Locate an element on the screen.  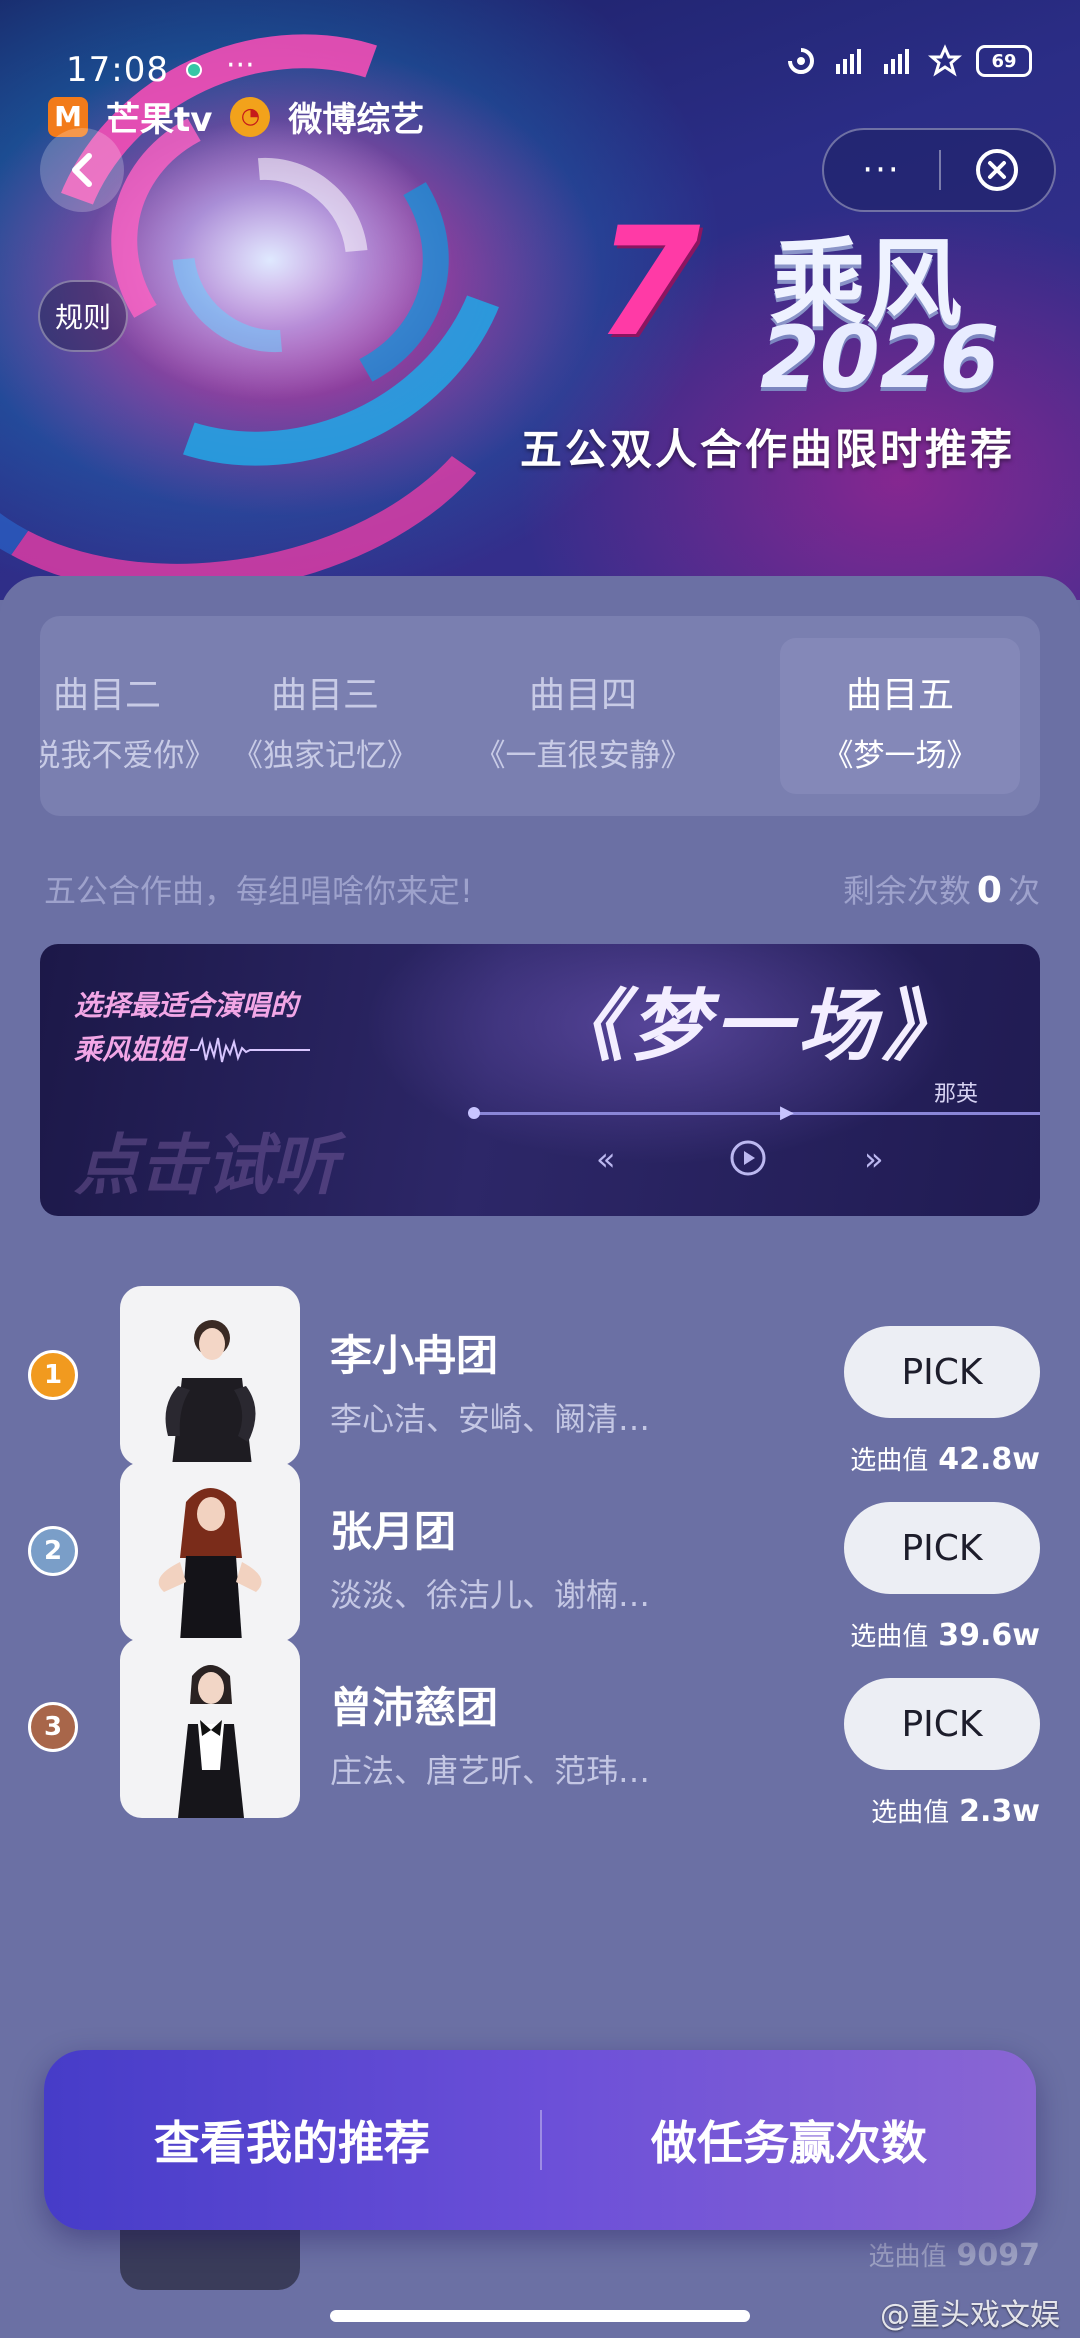
bottom-action-bar: 查看我的推荐 做任务赢次数 is located at coordinates (540, 2140).